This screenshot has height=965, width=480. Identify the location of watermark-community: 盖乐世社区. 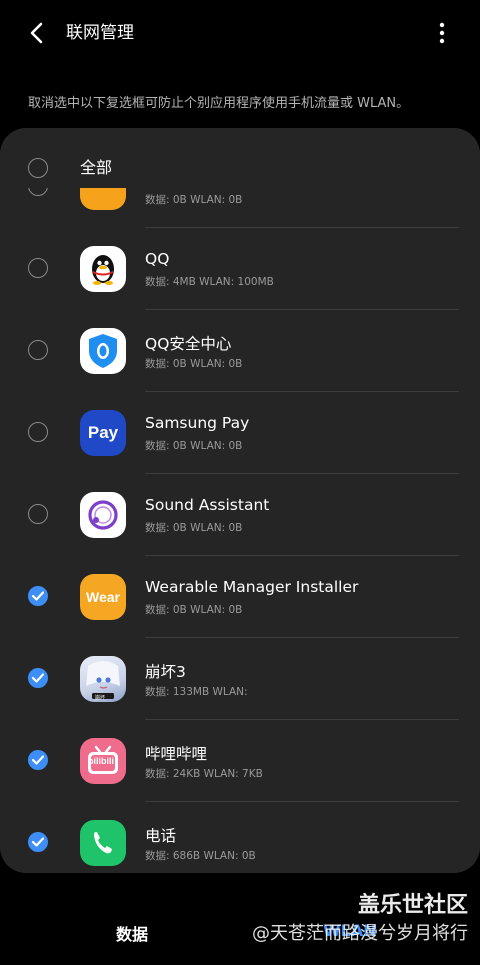
(412, 905).